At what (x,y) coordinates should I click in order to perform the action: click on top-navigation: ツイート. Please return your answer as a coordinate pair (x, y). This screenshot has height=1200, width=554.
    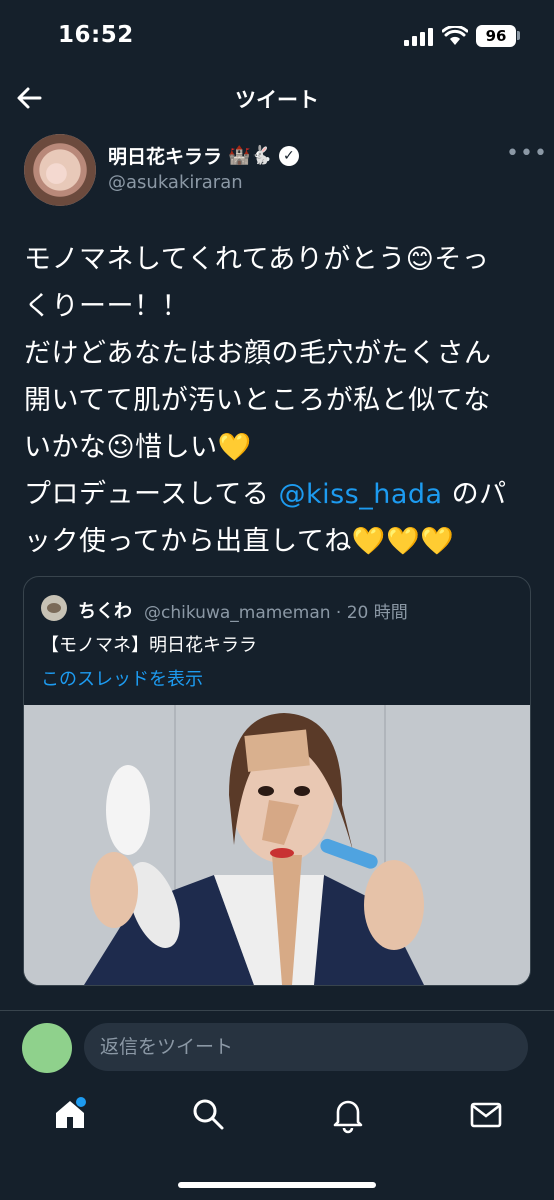
    Looking at the image, I should click on (277, 98).